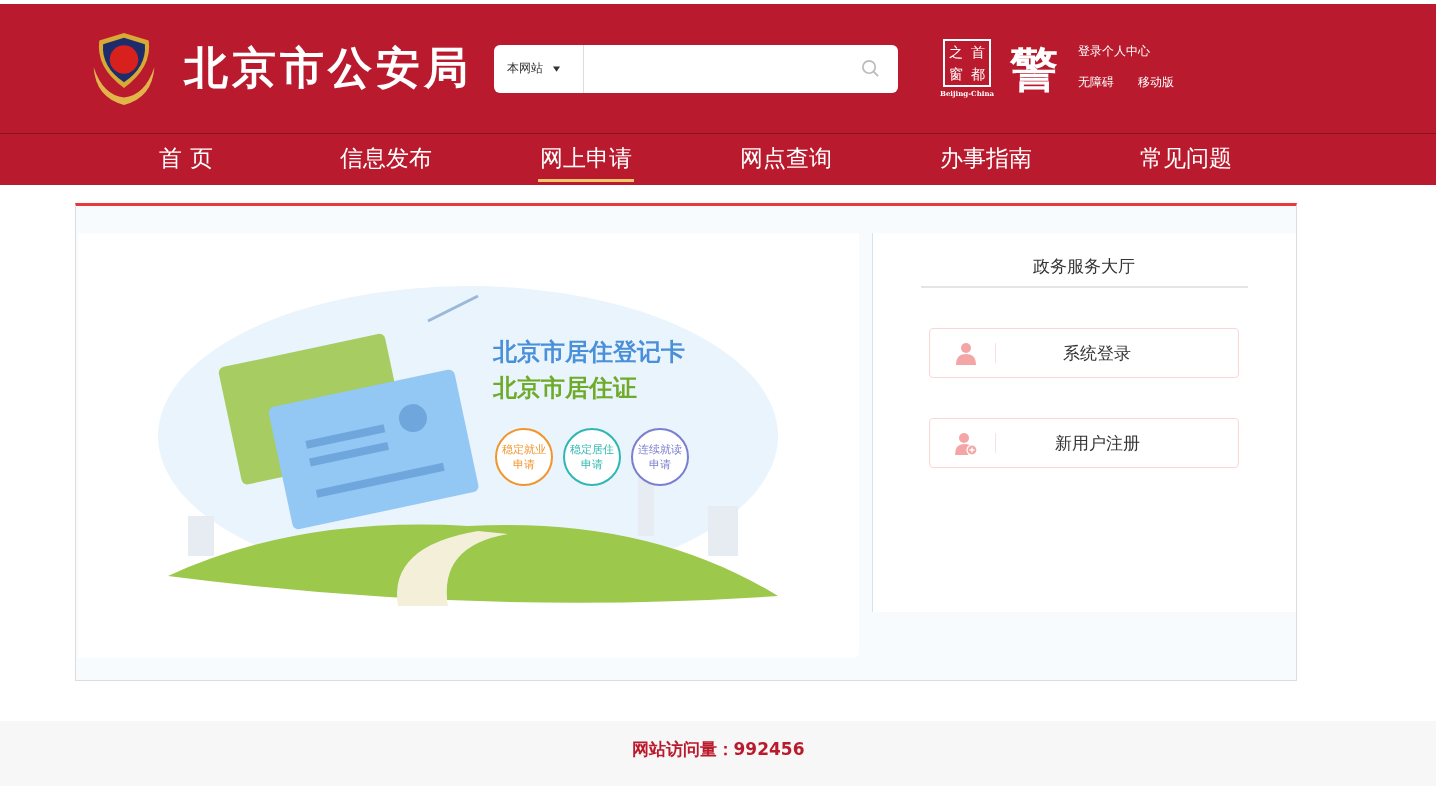 Image resolution: width=1436 pixels, height=786 pixels. What do you see at coordinates (978, 74) in the screenshot?
I see `logo-character: 都` at bounding box center [978, 74].